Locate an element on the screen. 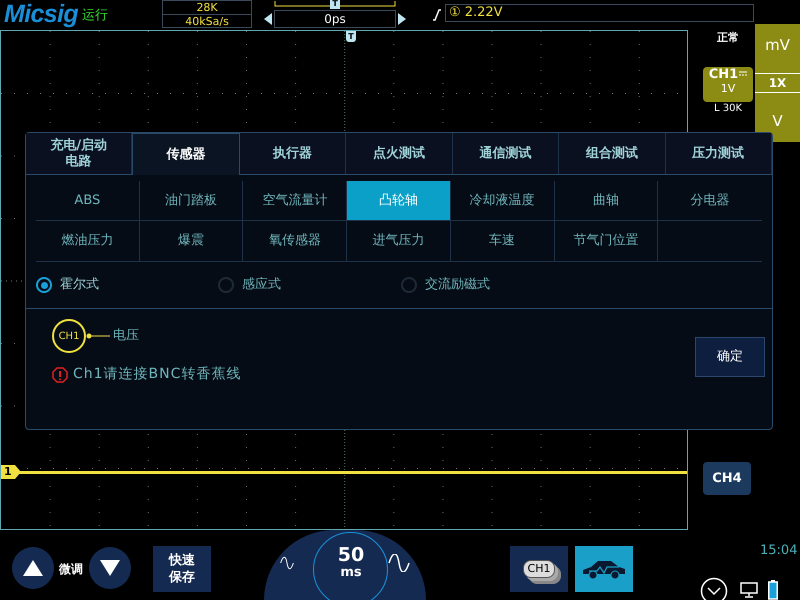 This screenshot has width=800, height=600. category-tab: 组合测试 is located at coordinates (612, 153).